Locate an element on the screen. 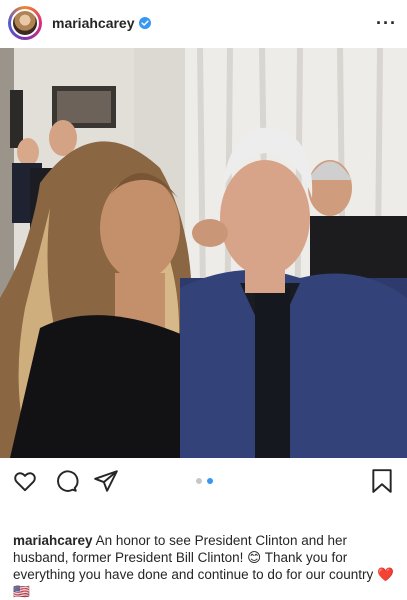 This screenshot has width=407, height=600. comment-icon is located at coordinates (66, 483).